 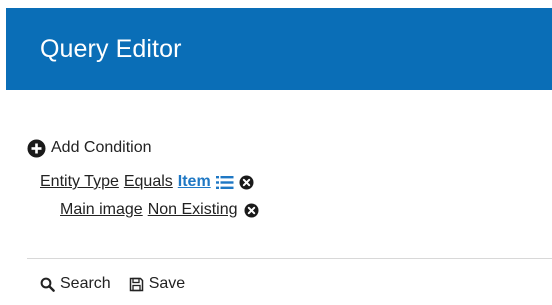 What do you see at coordinates (136, 284) in the screenshot?
I see `save-icon` at bounding box center [136, 284].